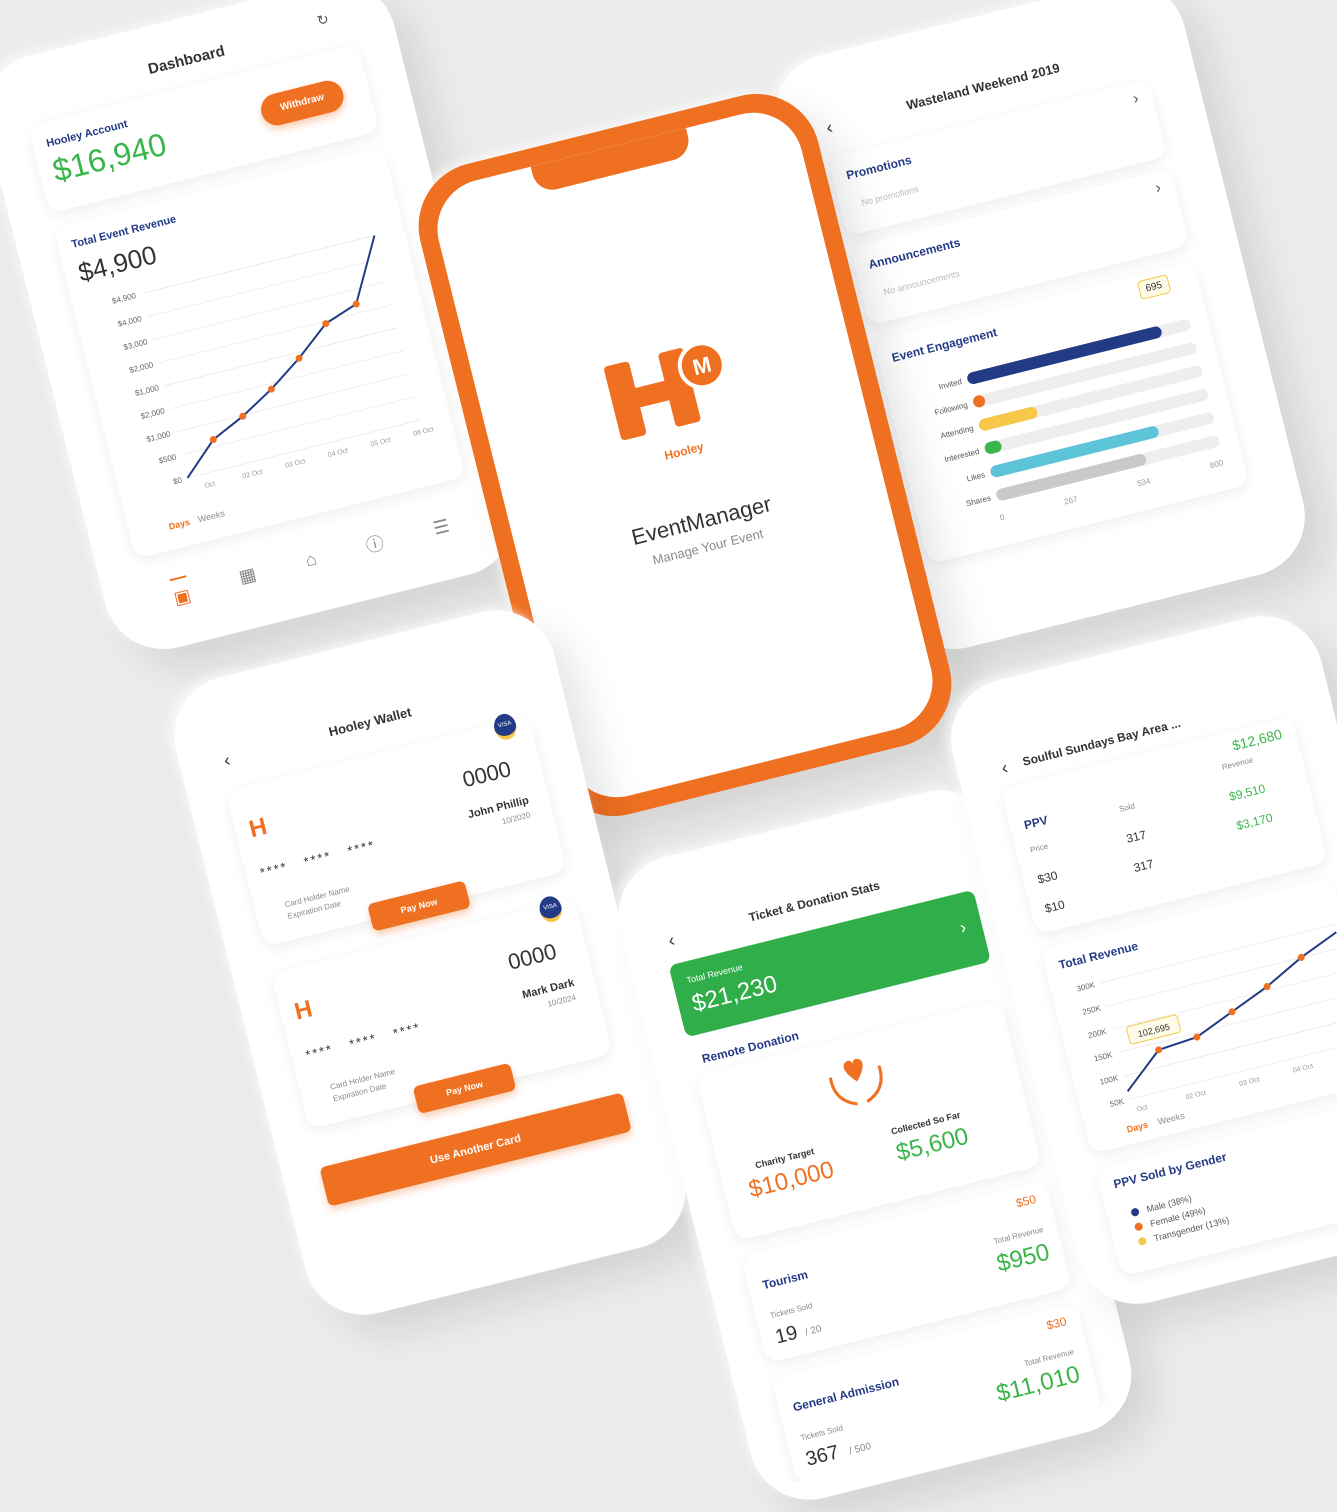 The image size is (1337, 1512). Describe the element at coordinates (1036, 822) in the screenshot. I see `ppv-label: PPV` at that location.